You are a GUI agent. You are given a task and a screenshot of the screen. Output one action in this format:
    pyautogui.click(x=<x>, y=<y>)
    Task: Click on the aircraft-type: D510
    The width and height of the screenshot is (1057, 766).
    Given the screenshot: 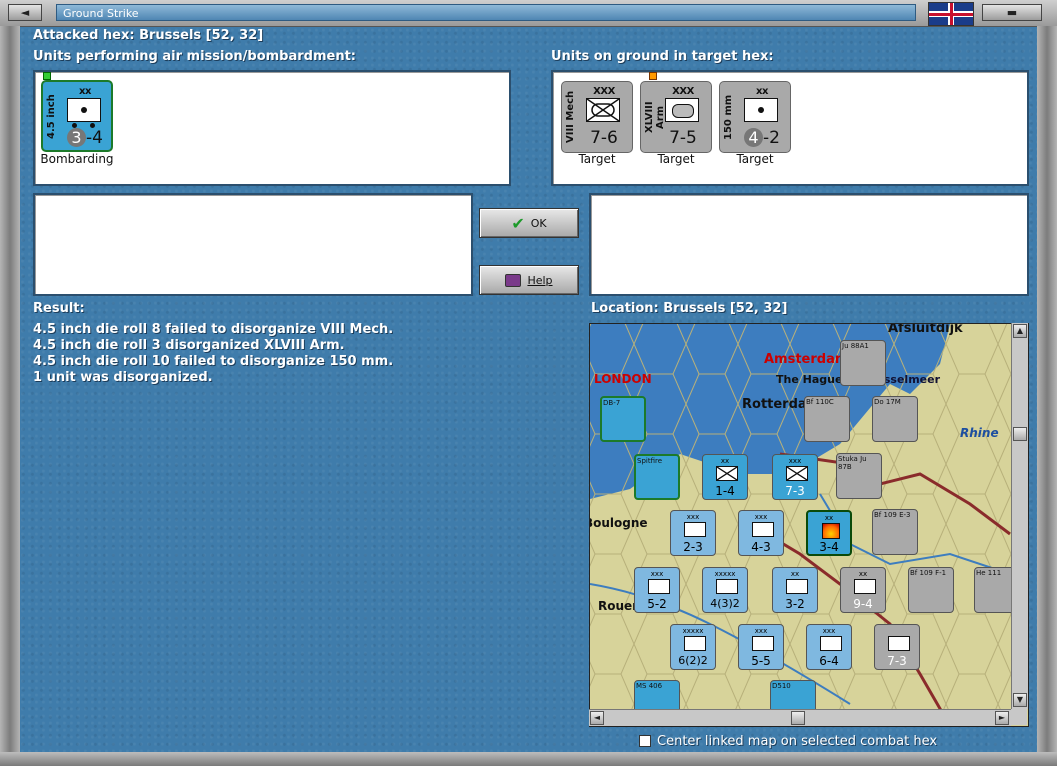 What is the action you would take?
    pyautogui.click(x=781, y=686)
    